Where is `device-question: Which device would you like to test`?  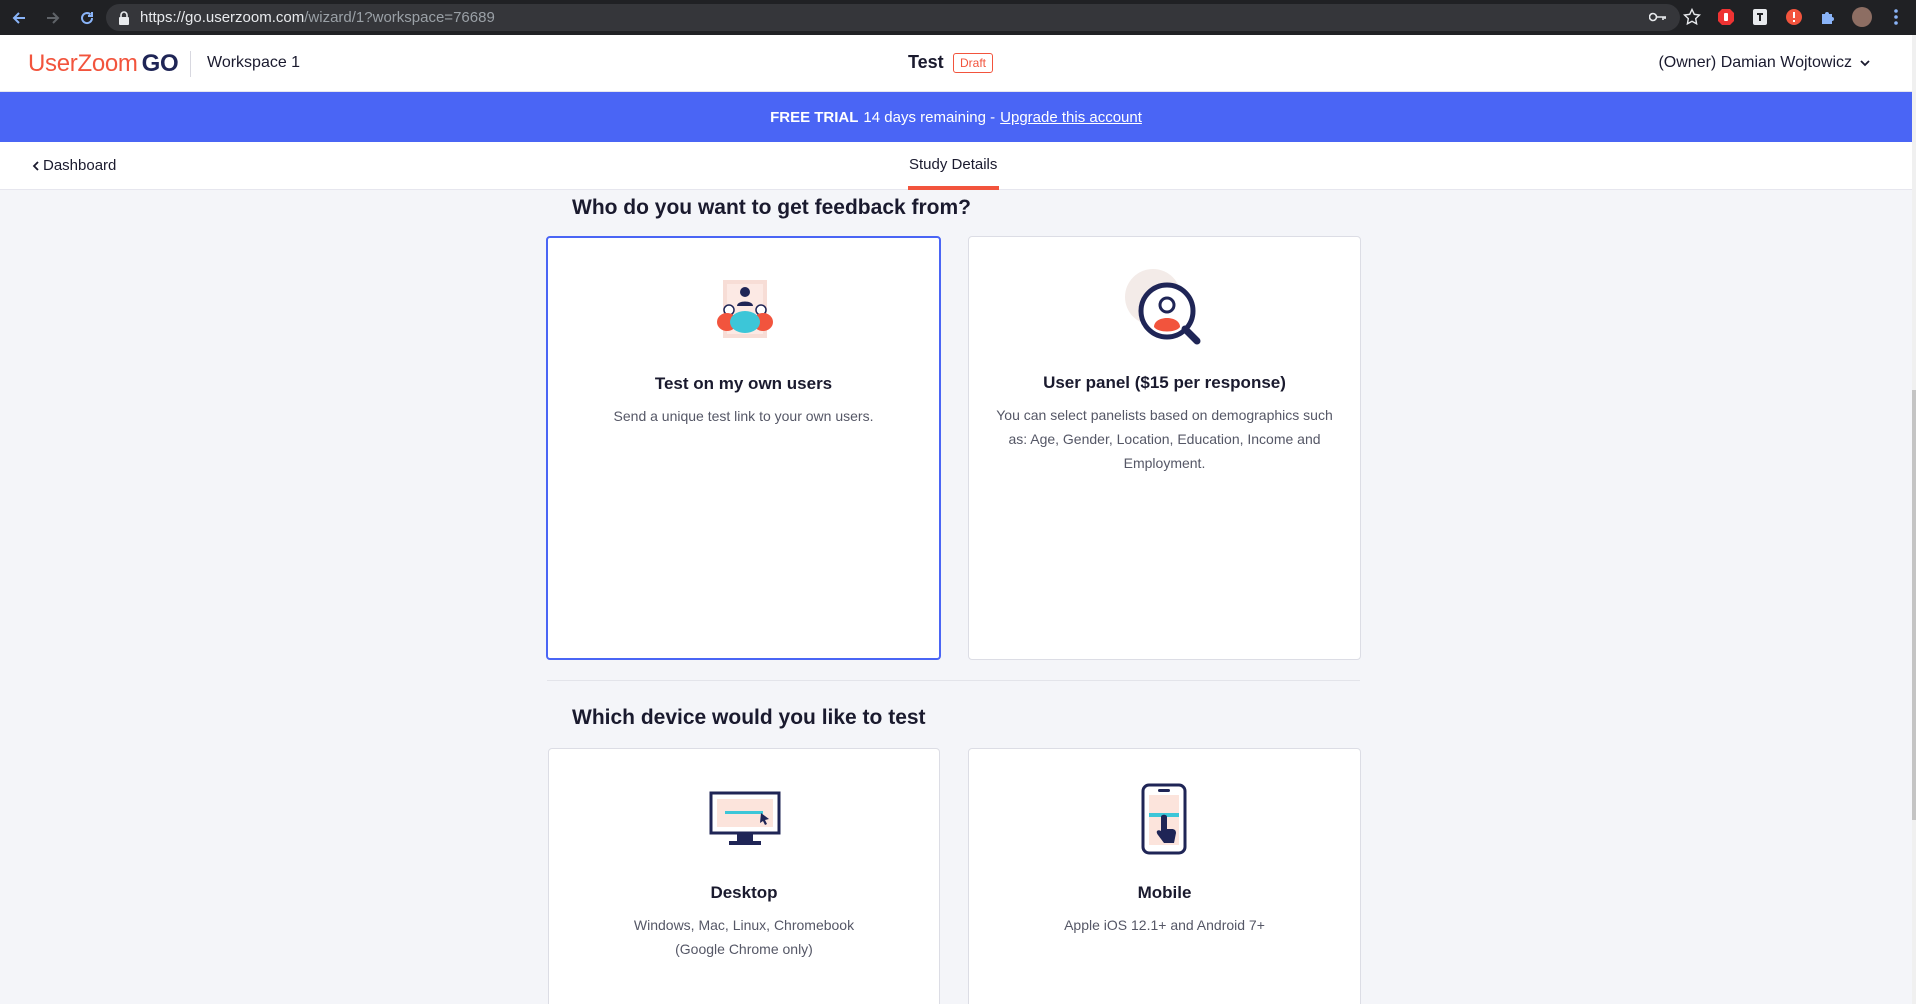 device-question: Which device would you like to test is located at coordinates (749, 717).